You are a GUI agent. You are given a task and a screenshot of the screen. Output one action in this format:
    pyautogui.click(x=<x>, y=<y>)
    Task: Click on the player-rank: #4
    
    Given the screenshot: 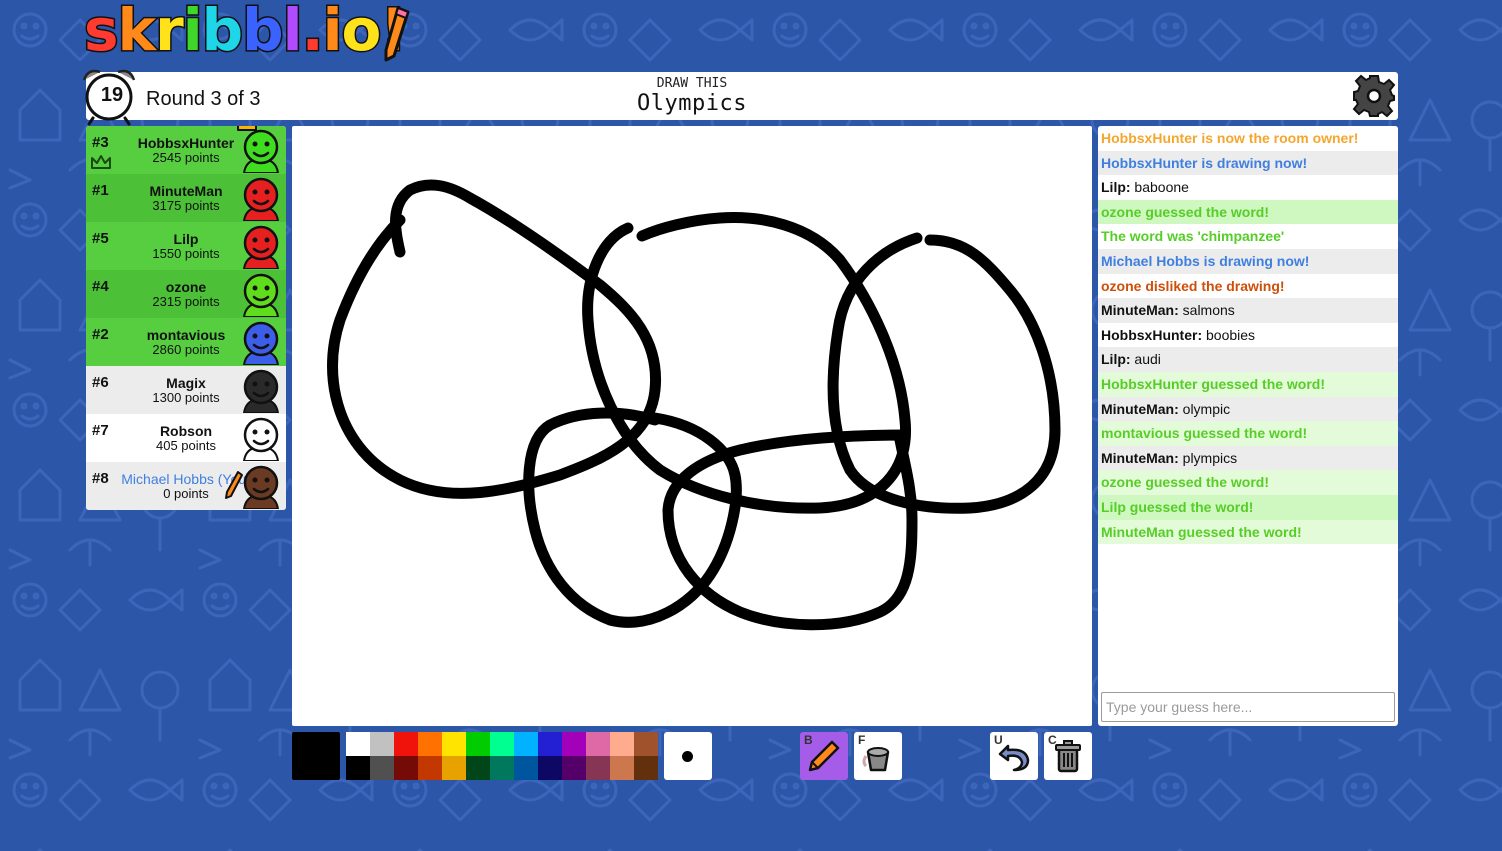 What is the action you would take?
    pyautogui.click(x=100, y=286)
    